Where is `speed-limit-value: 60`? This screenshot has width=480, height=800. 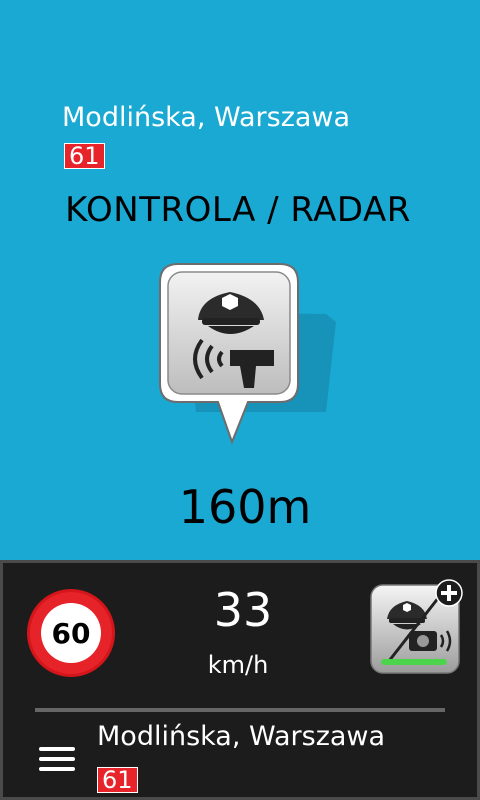
speed-limit-value: 60 is located at coordinates (71, 633).